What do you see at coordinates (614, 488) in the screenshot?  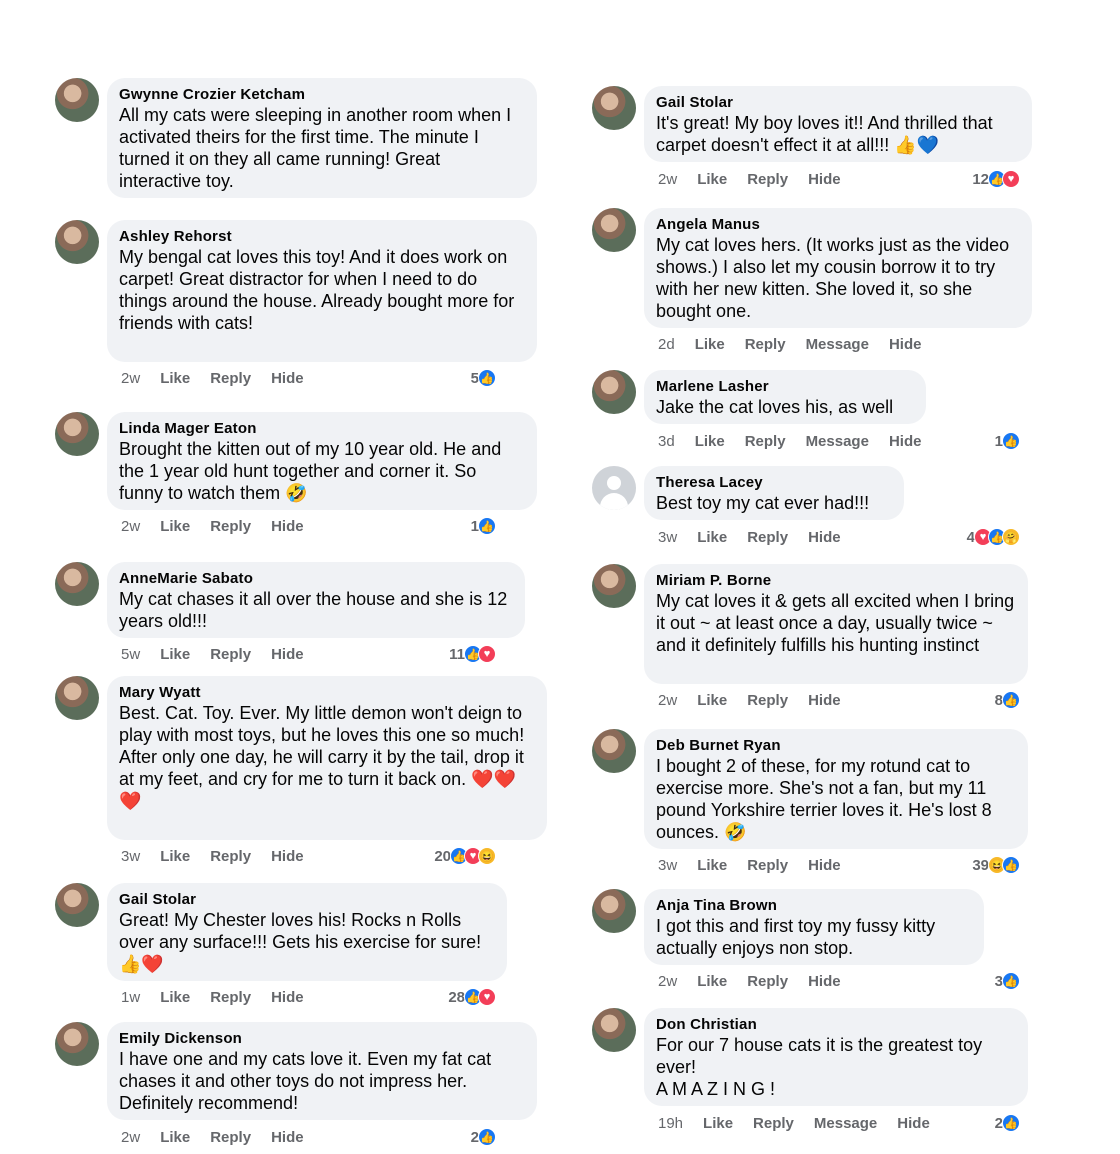 I see `default-avatar-icon` at bounding box center [614, 488].